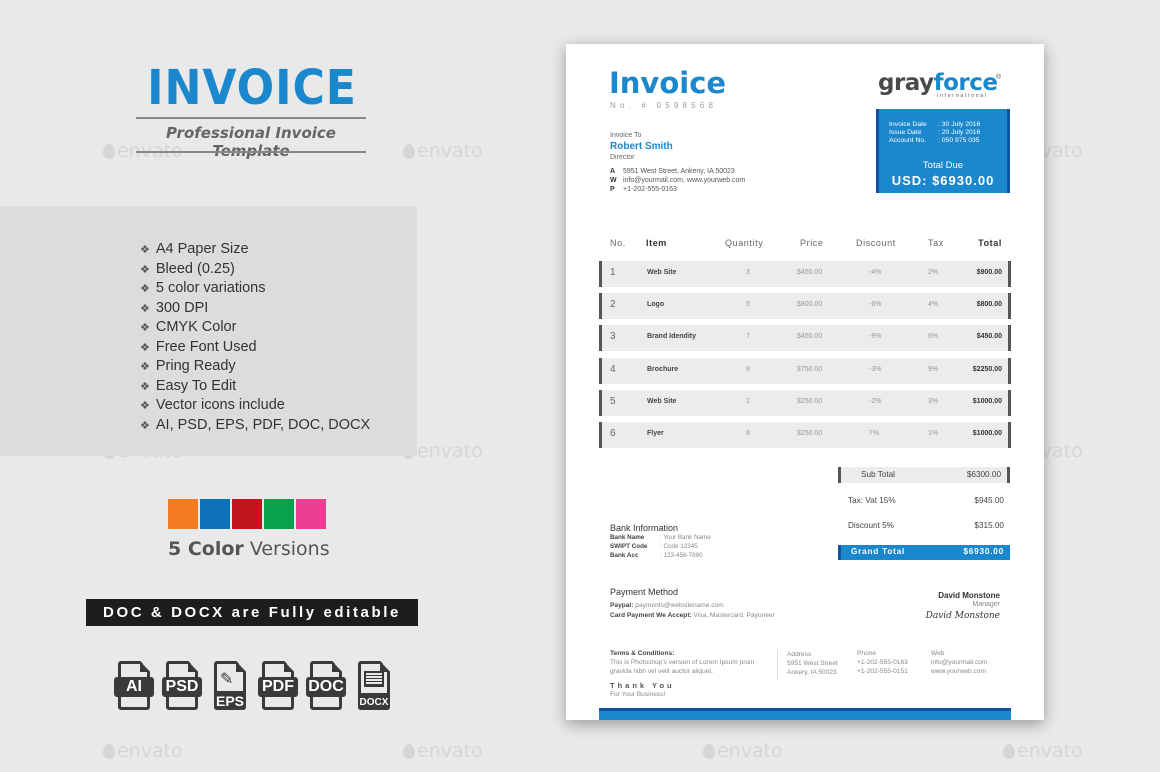 The height and width of the screenshot is (772, 1160). What do you see at coordinates (810, 369) in the screenshot?
I see `cell-price: $750.00` at bounding box center [810, 369].